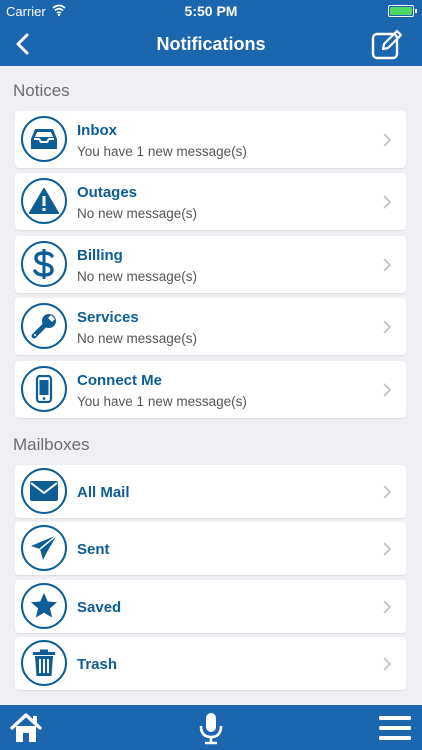 This screenshot has width=422, height=750. Describe the element at coordinates (210, 548) in the screenshot. I see `list-item-sent: Sent` at that location.